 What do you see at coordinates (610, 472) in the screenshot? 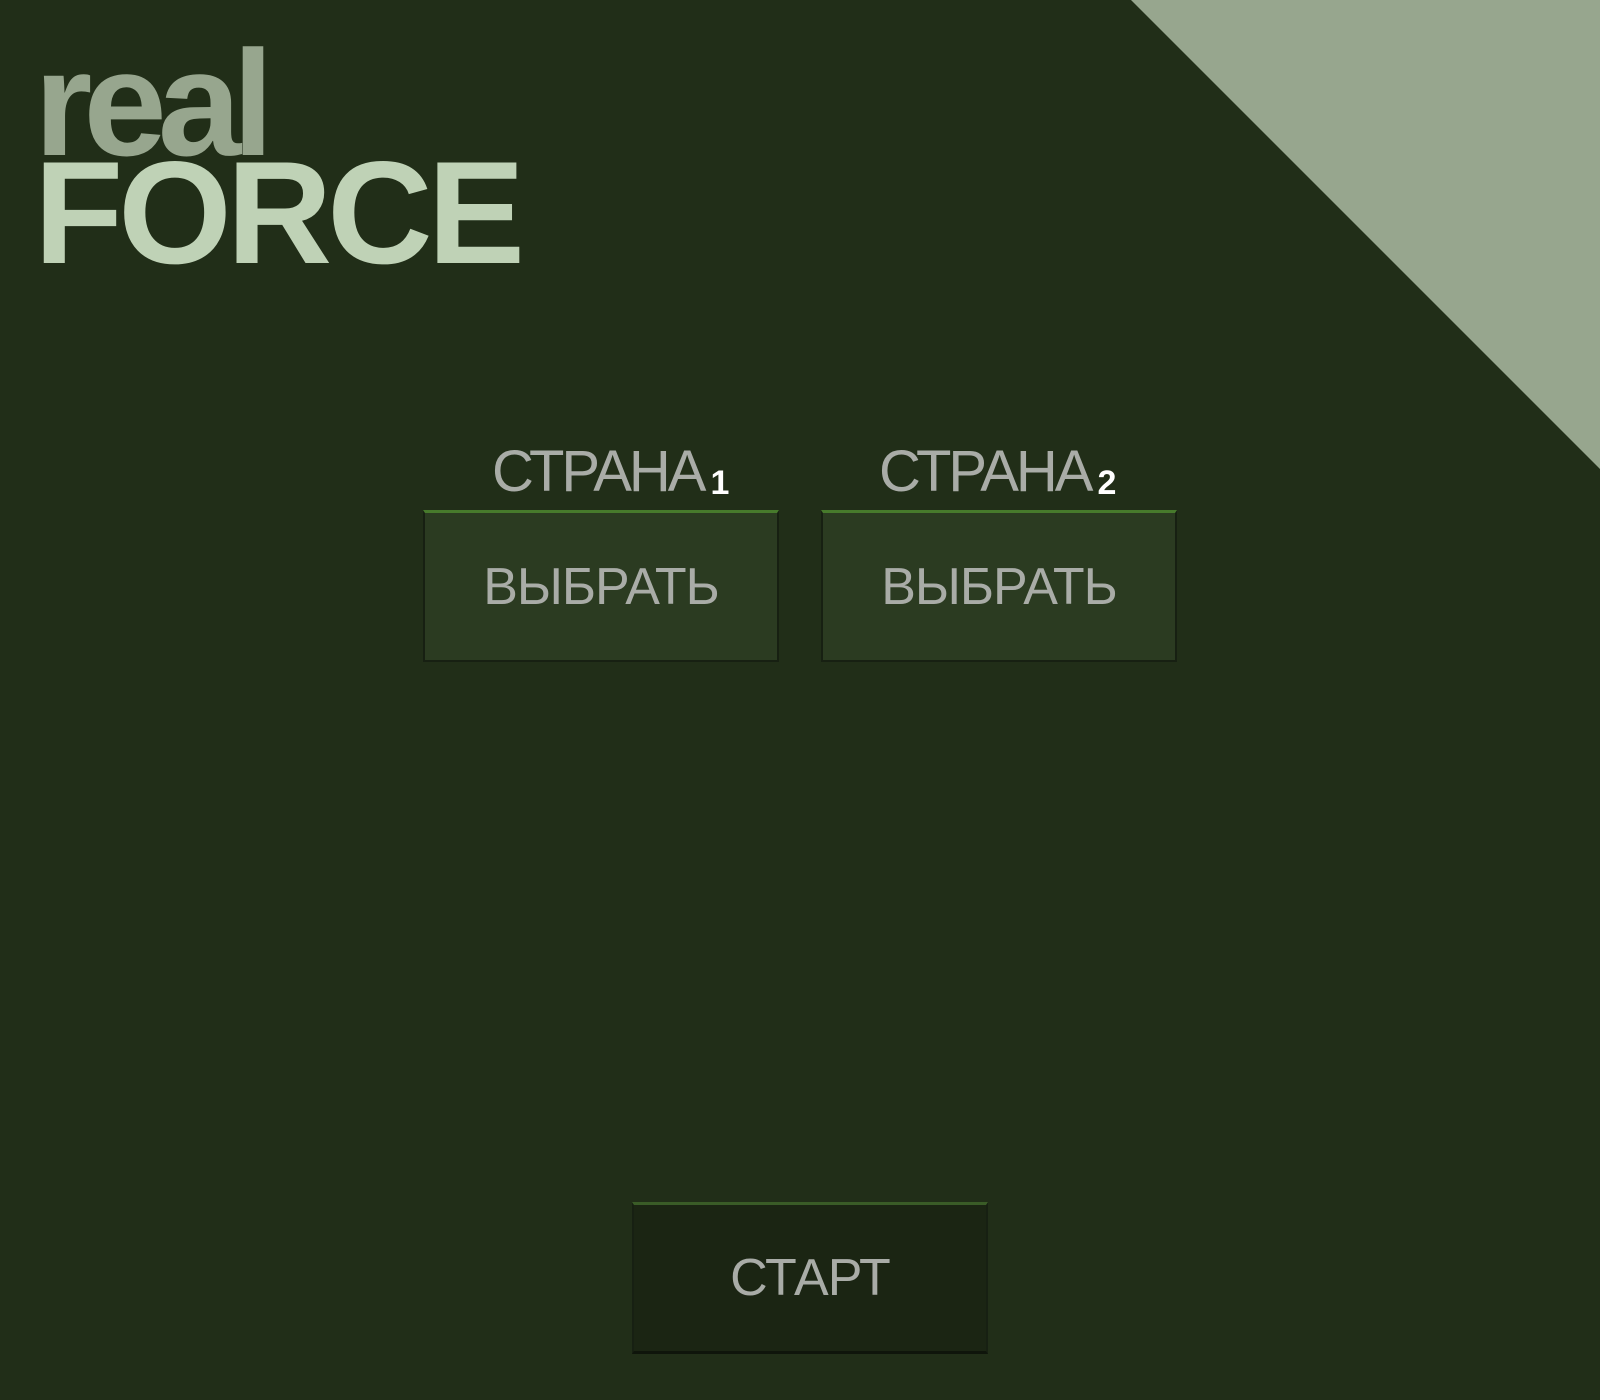
I see `country-1-label: СТРАНА 1` at bounding box center [610, 472].